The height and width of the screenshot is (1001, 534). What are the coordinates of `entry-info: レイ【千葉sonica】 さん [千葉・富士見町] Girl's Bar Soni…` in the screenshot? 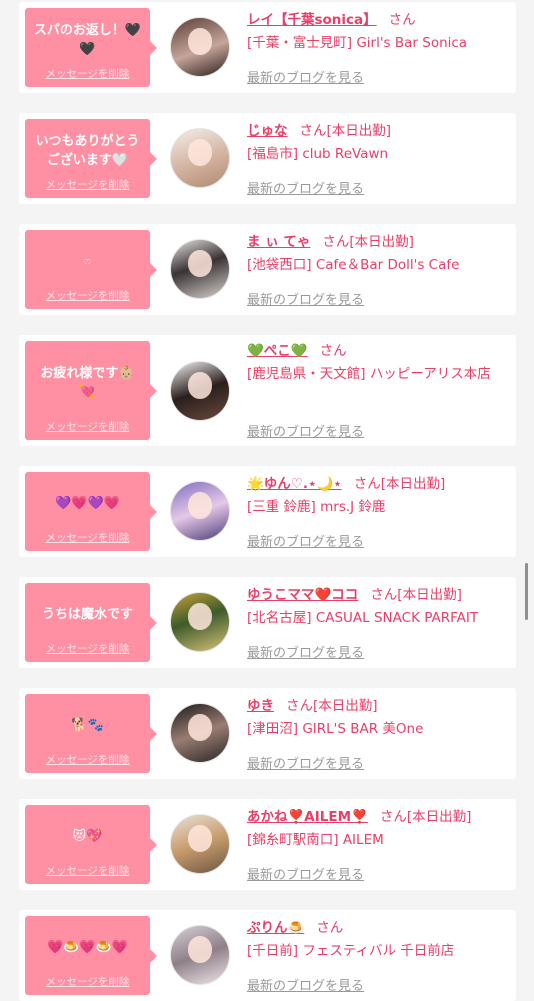 It's located at (377, 32).